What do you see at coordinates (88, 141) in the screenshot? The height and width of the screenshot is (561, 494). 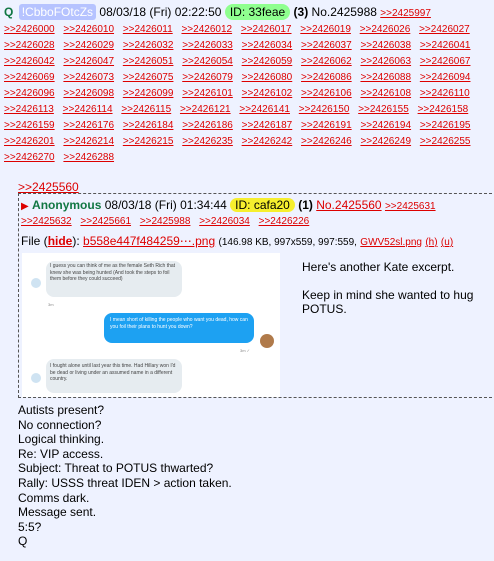 I see `reply-link: >>2426214` at bounding box center [88, 141].